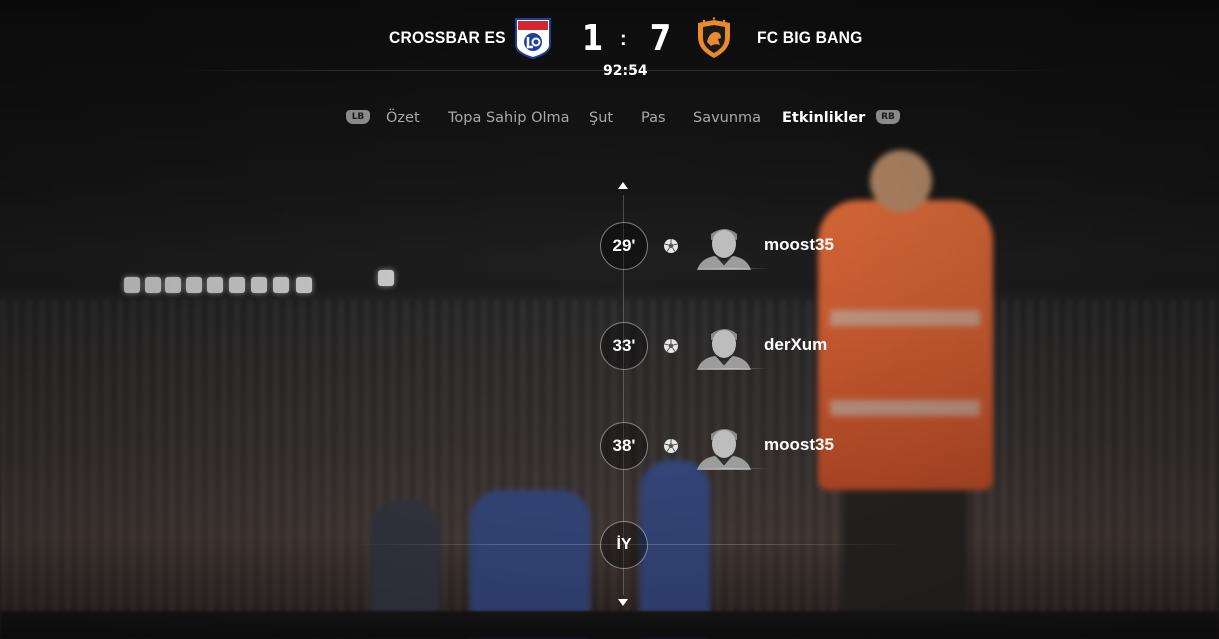  I want to click on half-time-marker: İY, so click(624, 545).